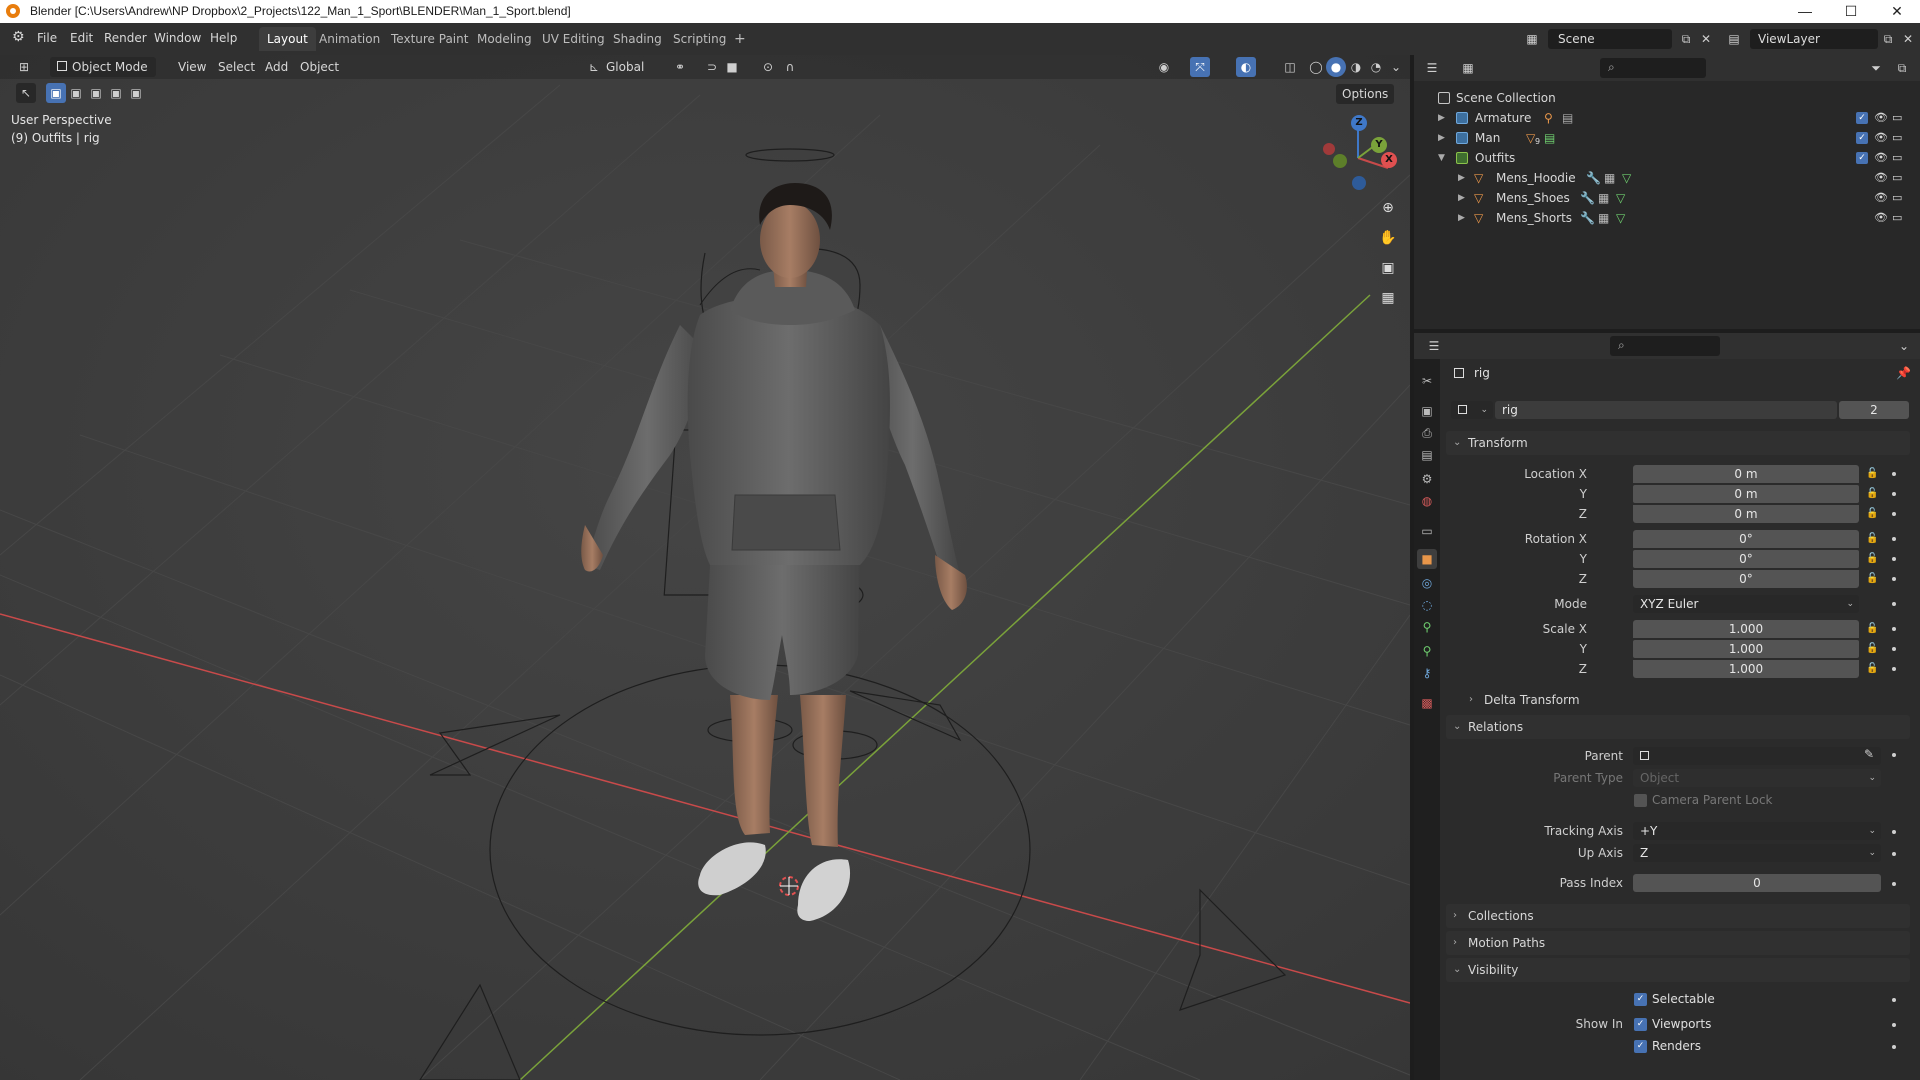  I want to click on rotation-x-field: 0°, so click(1746, 539).